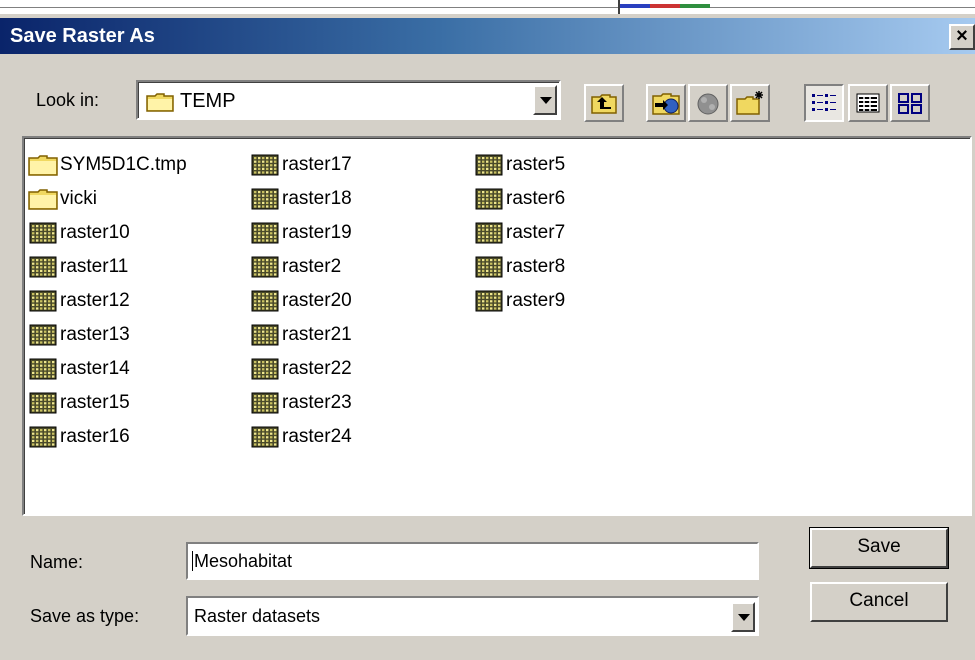  I want to click on background-divider, so click(487, 7).